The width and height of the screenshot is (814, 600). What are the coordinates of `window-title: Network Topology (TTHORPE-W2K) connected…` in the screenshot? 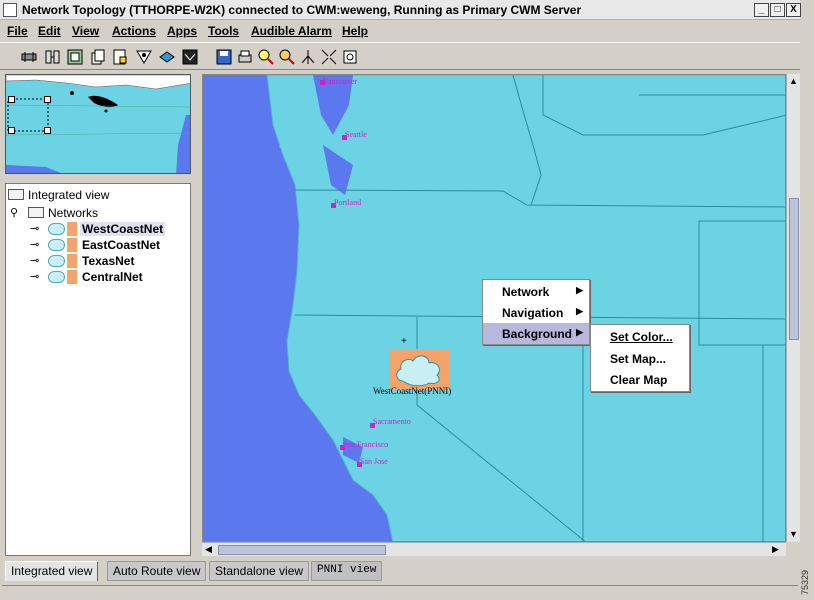 It's located at (302, 10).